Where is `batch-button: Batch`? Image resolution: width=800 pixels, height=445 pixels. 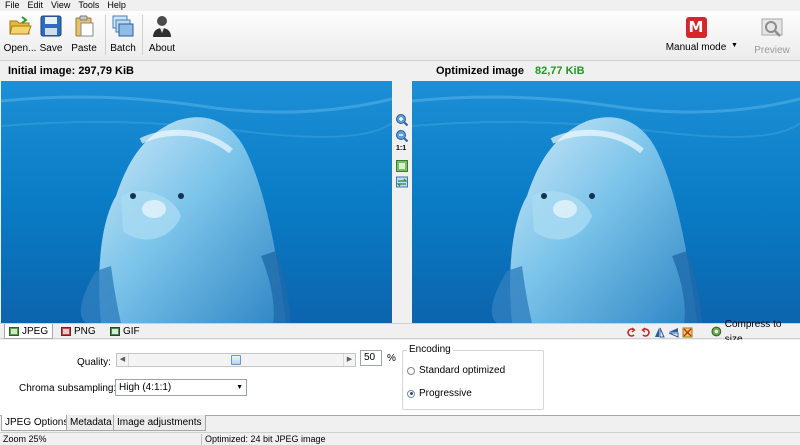
batch-button: Batch is located at coordinates (123, 34).